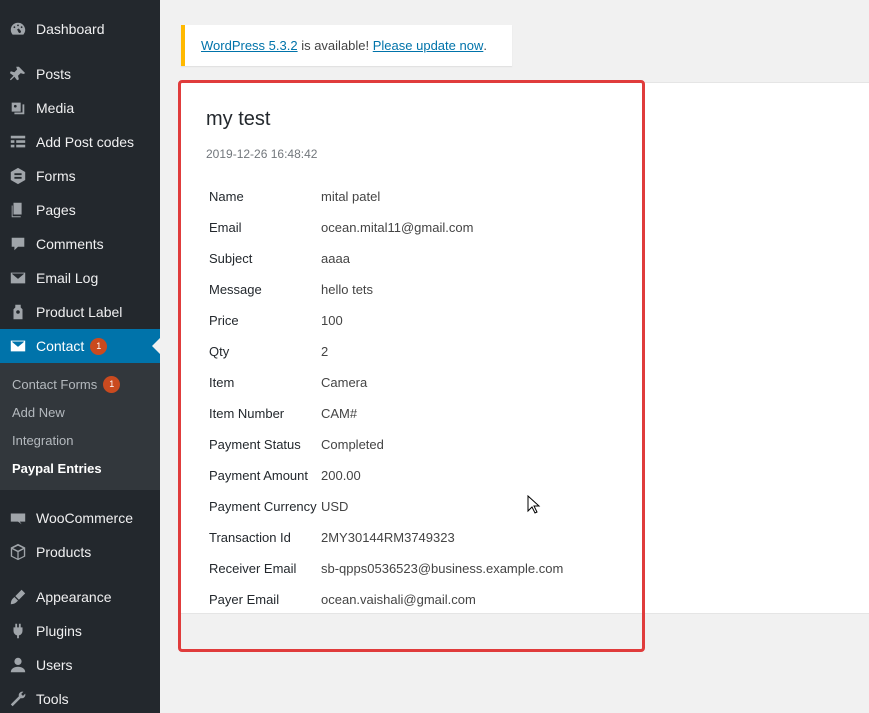 This screenshot has height=713, width=869. Describe the element at coordinates (18, 210) in the screenshot. I see `pages-icon` at that location.